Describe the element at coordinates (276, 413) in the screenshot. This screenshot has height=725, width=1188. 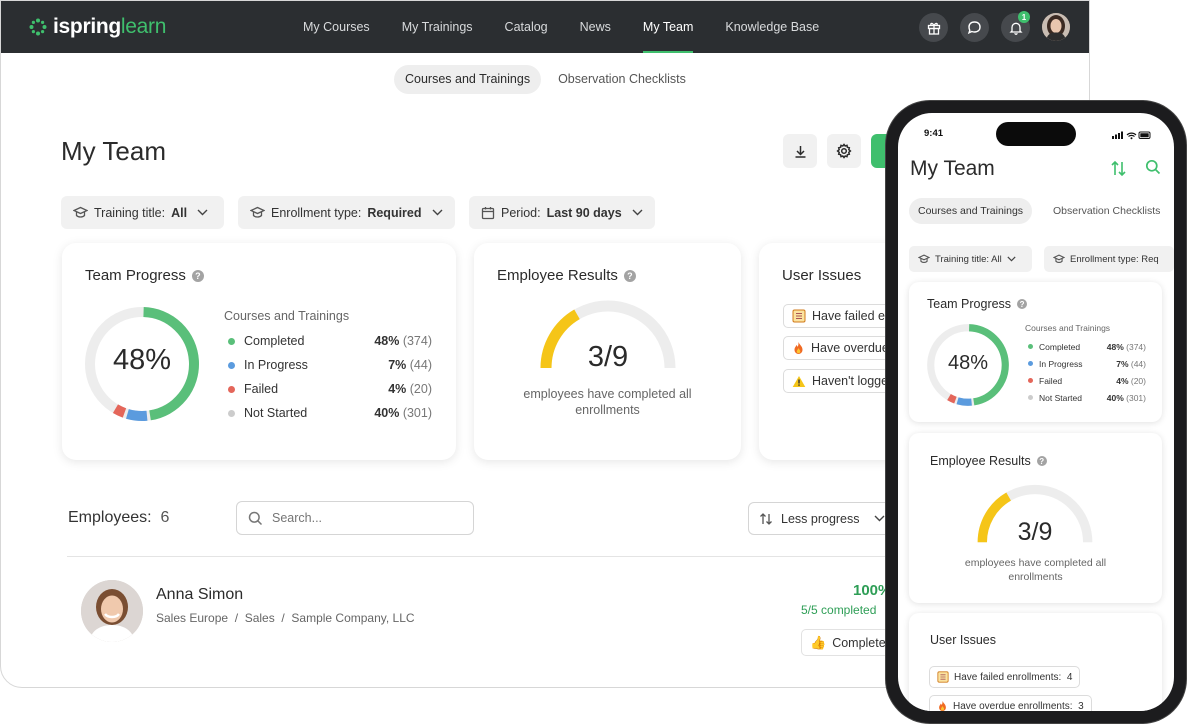
I see `legend-label: Not Started` at that location.